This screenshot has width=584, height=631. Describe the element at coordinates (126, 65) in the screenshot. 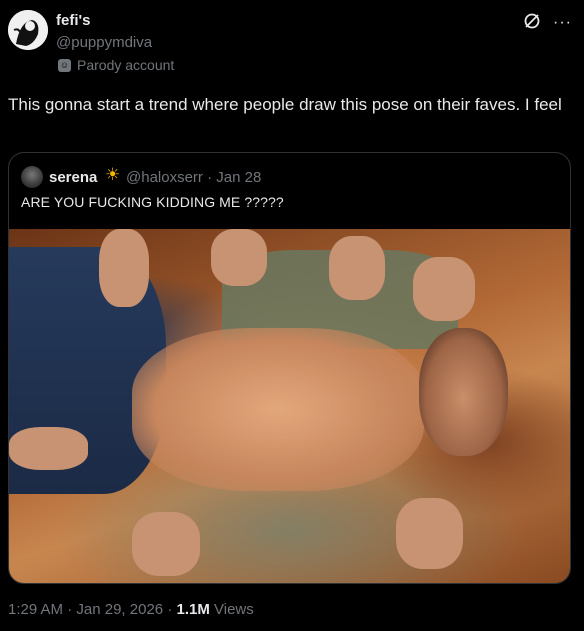

I see `parody-label-text: Parody account` at that location.